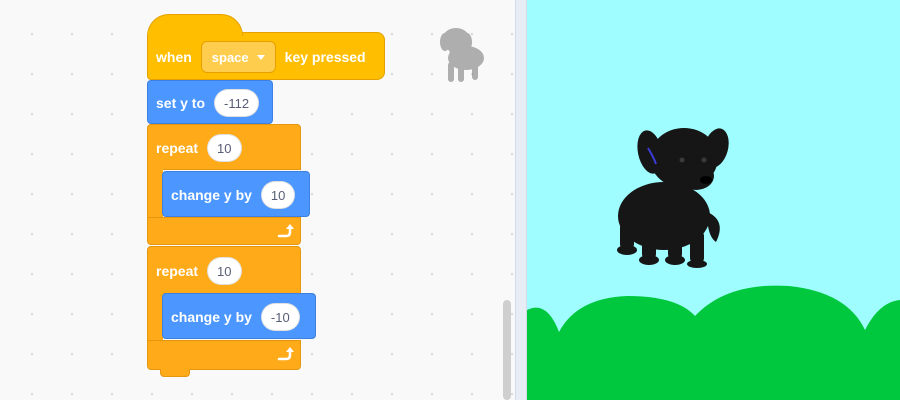 Image resolution: width=900 pixels, height=400 pixels. Describe the element at coordinates (325, 57) in the screenshot. I see `key-pressed-label: key pressed` at that location.